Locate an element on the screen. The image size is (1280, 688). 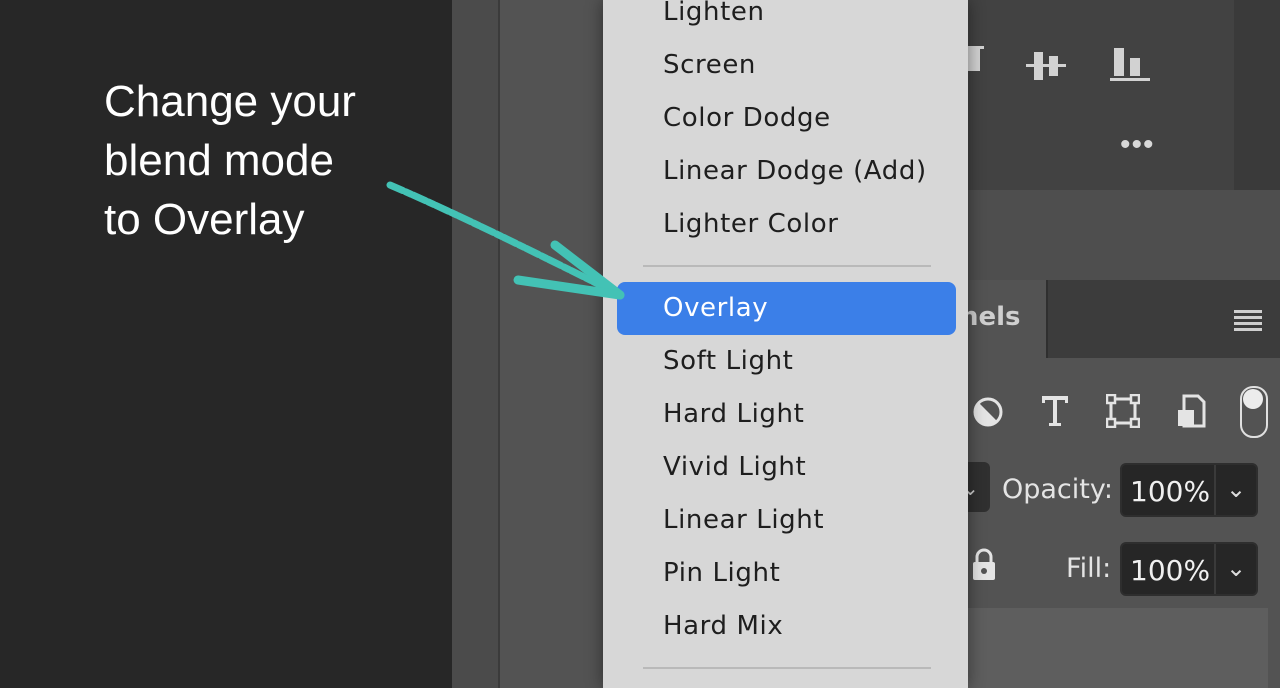
menu-item-label: Soft Light is located at coordinates (728, 361).